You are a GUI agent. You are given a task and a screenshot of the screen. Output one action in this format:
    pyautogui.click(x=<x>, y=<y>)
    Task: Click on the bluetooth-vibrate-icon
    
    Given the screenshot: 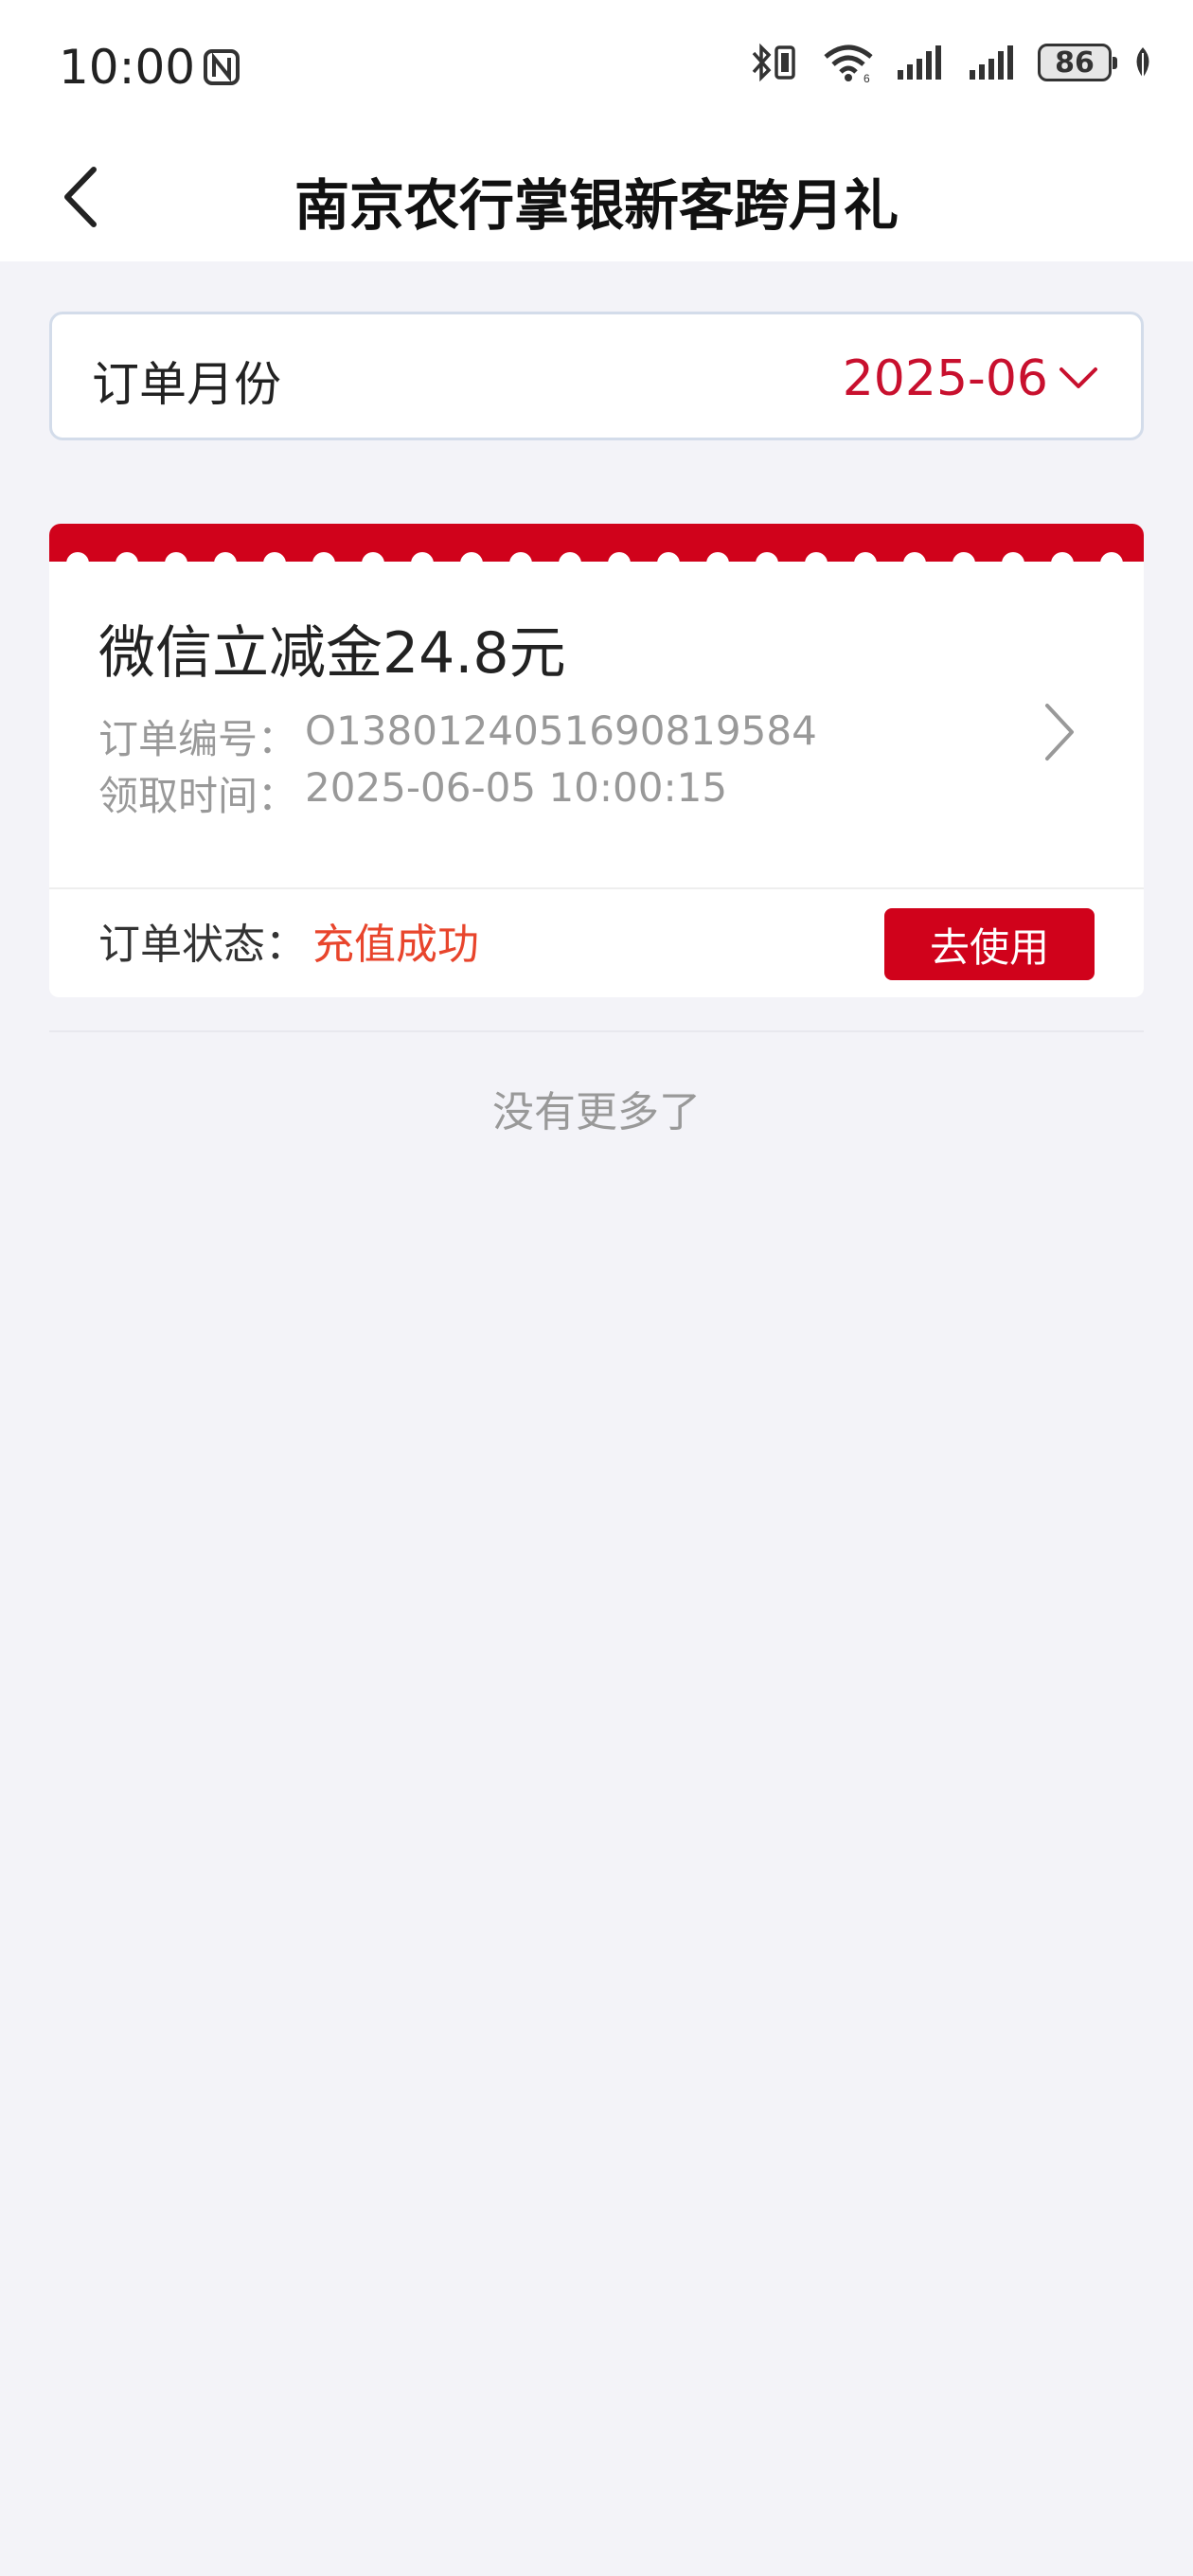 What is the action you would take?
    pyautogui.click(x=773, y=62)
    